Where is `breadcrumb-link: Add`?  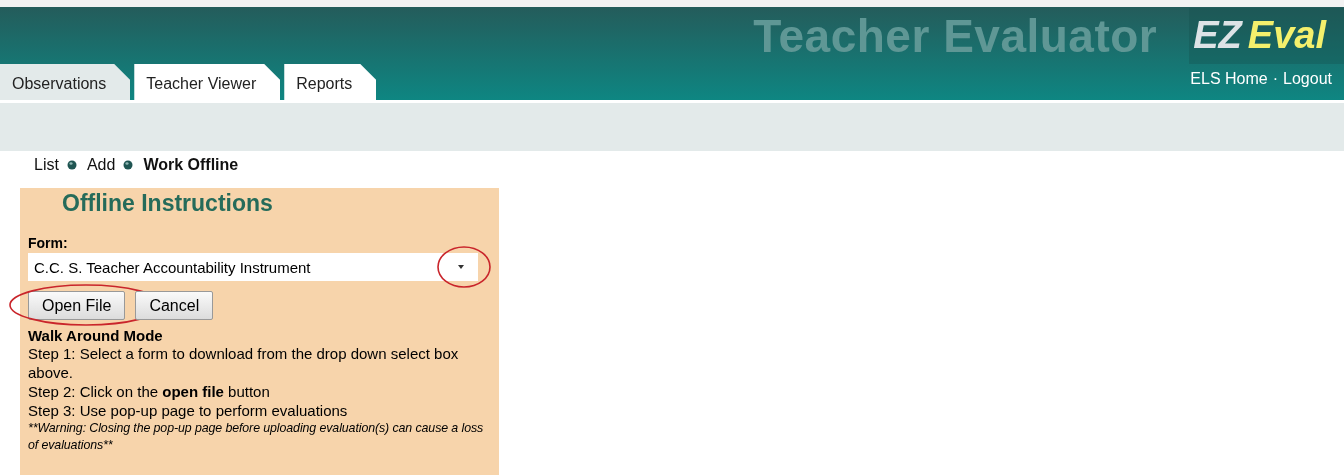 breadcrumb-link: Add is located at coordinates (101, 165).